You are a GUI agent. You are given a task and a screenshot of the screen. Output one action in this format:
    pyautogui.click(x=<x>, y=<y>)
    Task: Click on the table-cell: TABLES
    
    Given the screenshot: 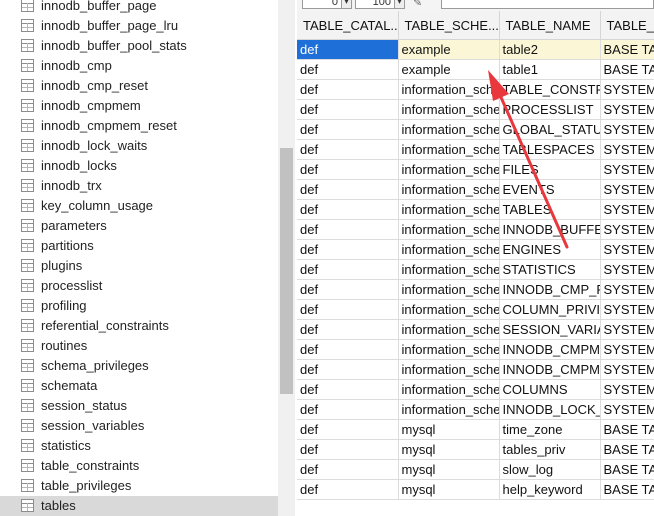 What is the action you would take?
    pyautogui.click(x=550, y=209)
    